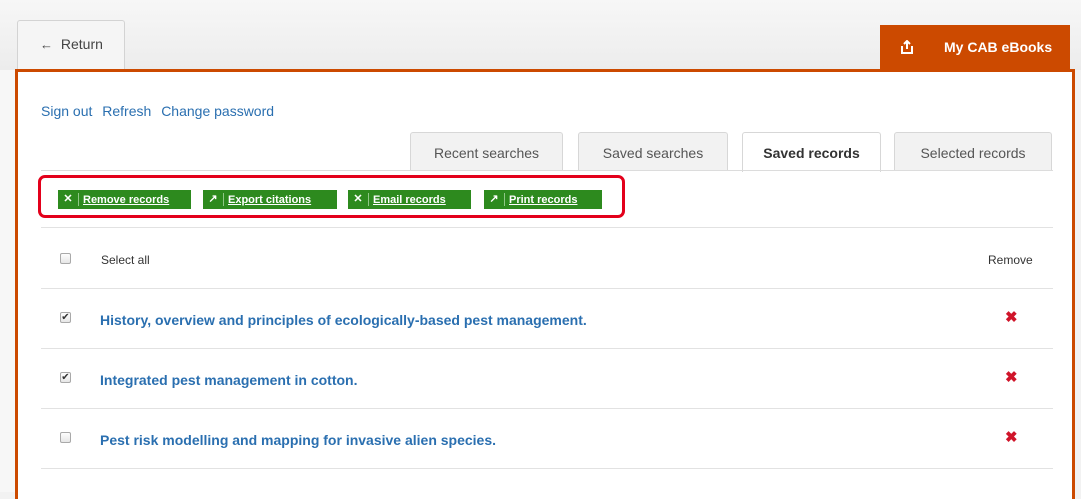 The width and height of the screenshot is (1081, 499). I want to click on print-records-label: Print records, so click(543, 199).